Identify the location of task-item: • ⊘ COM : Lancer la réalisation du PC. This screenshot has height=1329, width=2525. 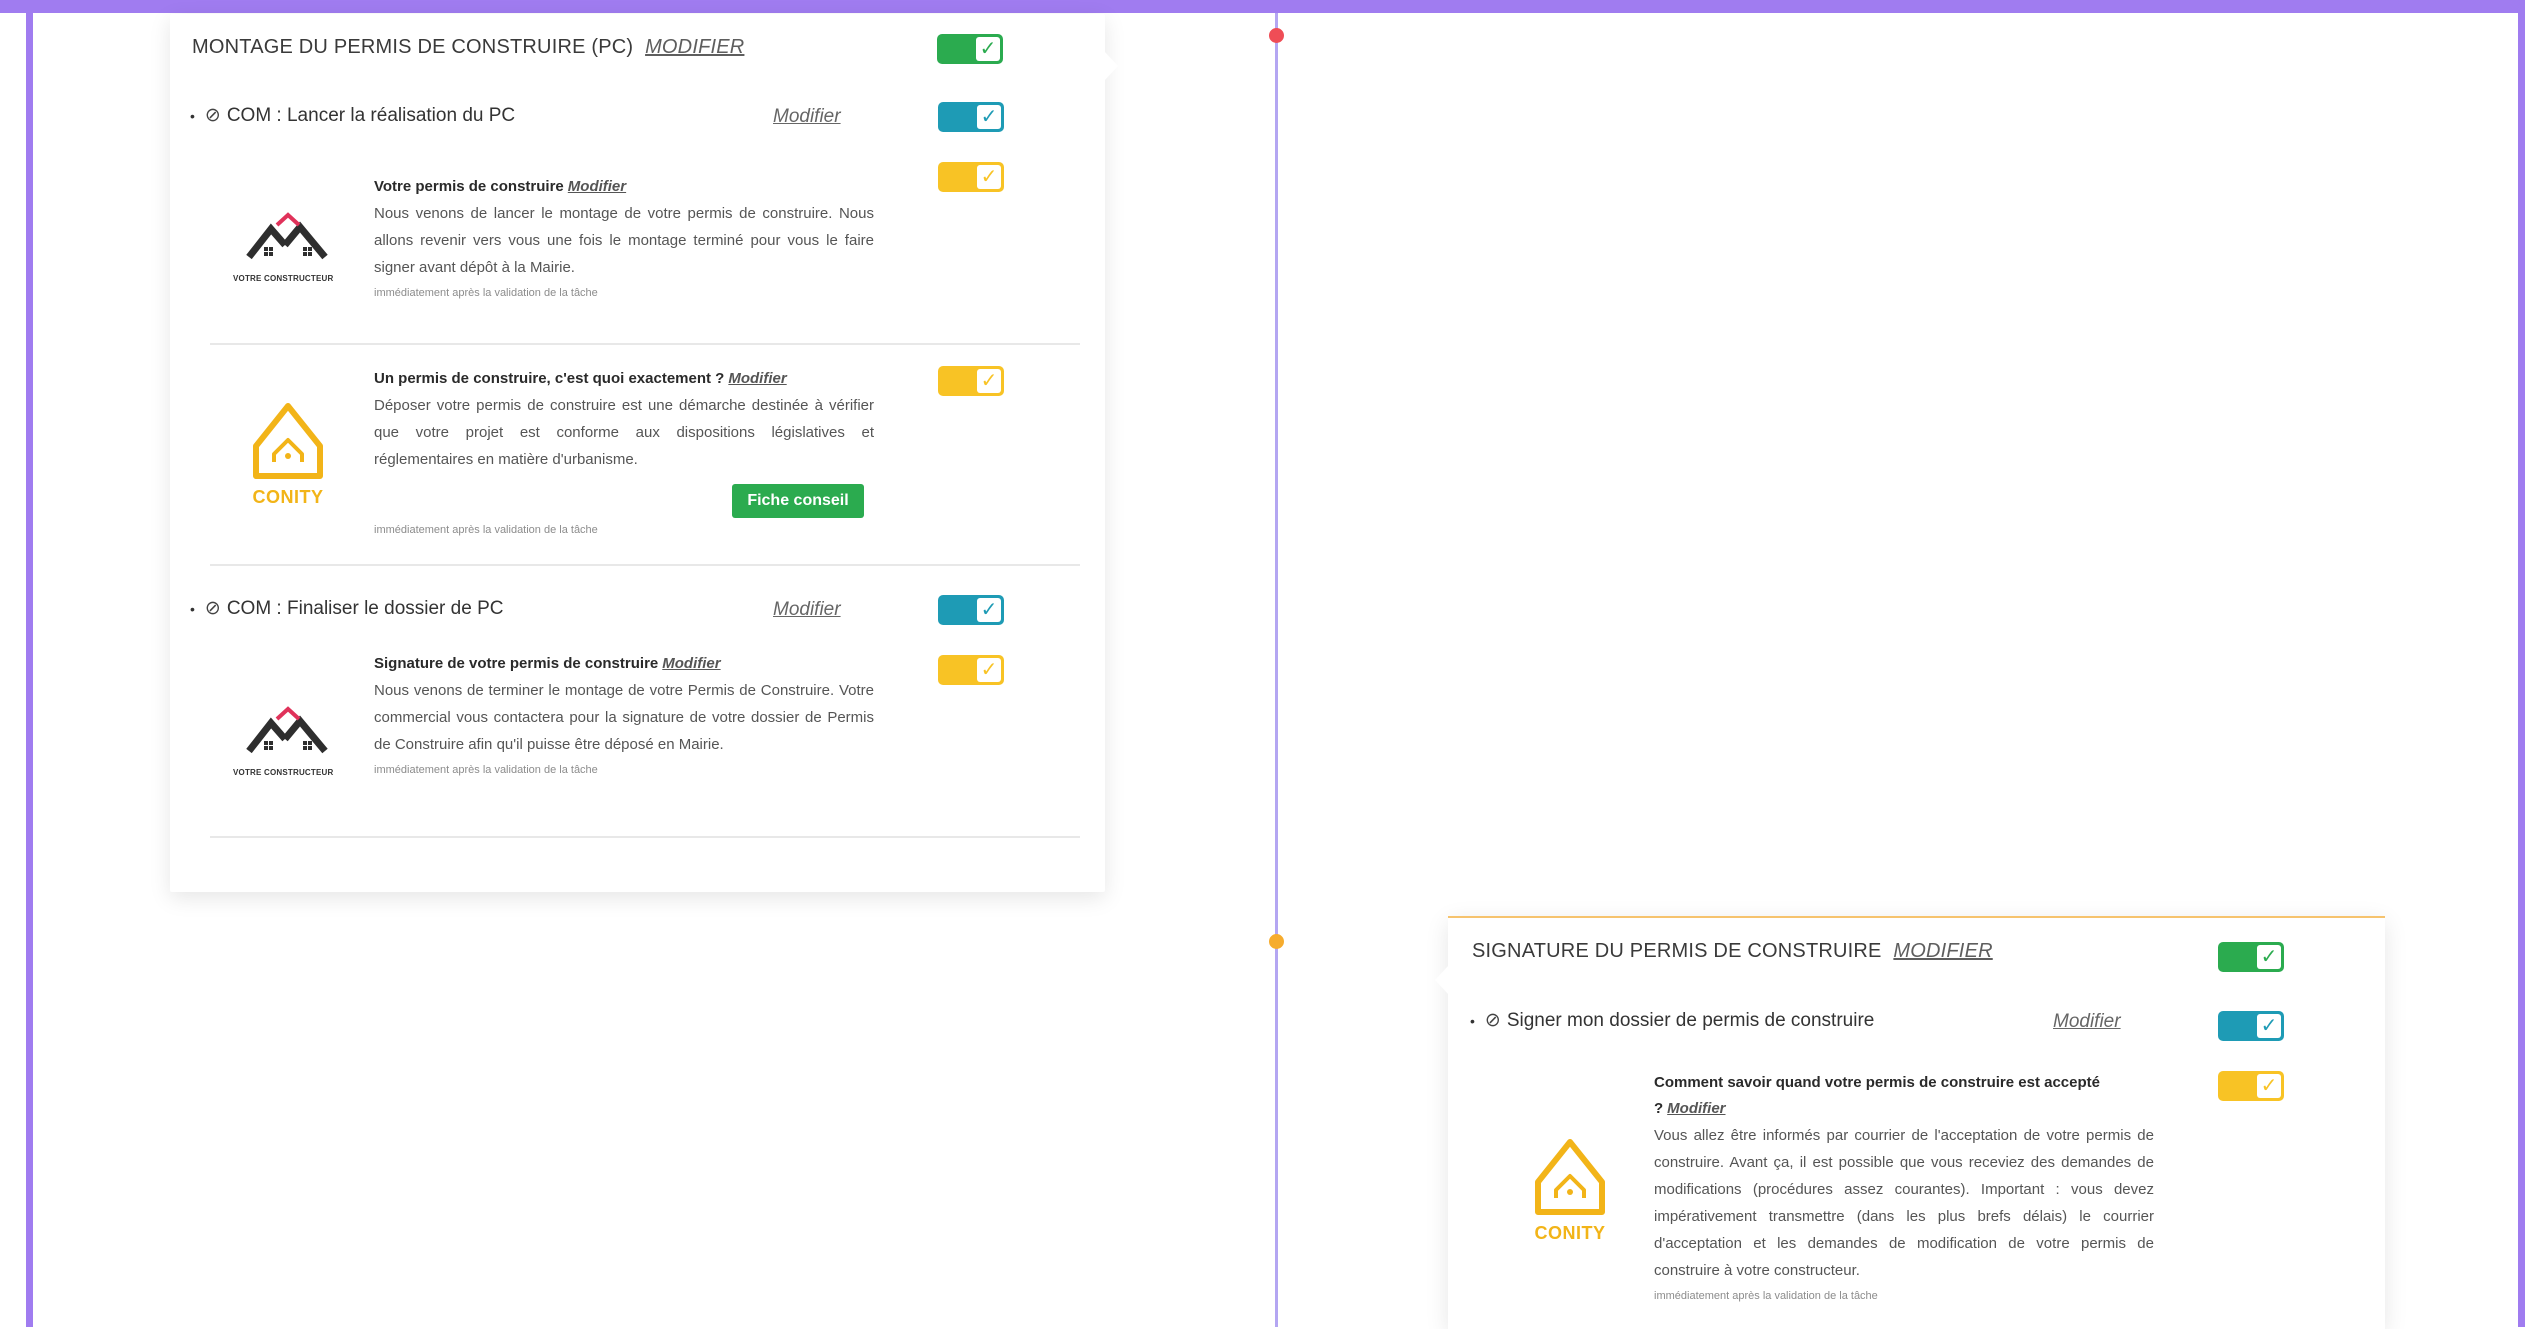
(352, 115).